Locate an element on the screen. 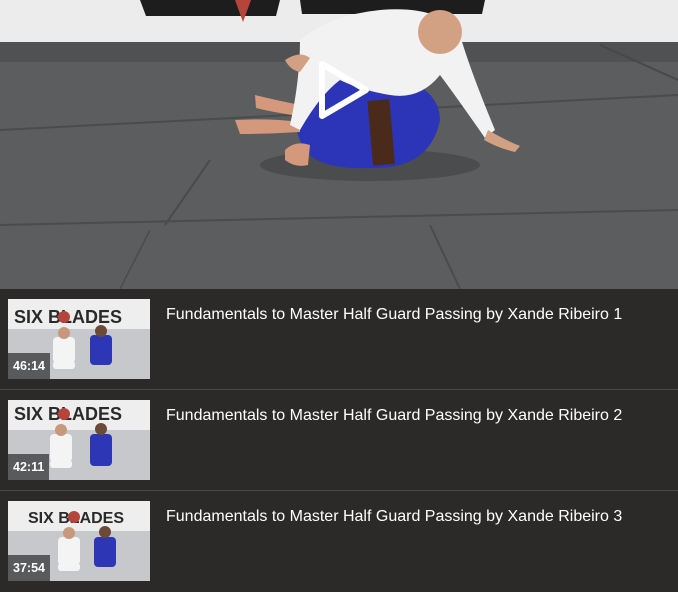 The height and width of the screenshot is (592, 678). video-duration: 37:54 is located at coordinates (29, 568).